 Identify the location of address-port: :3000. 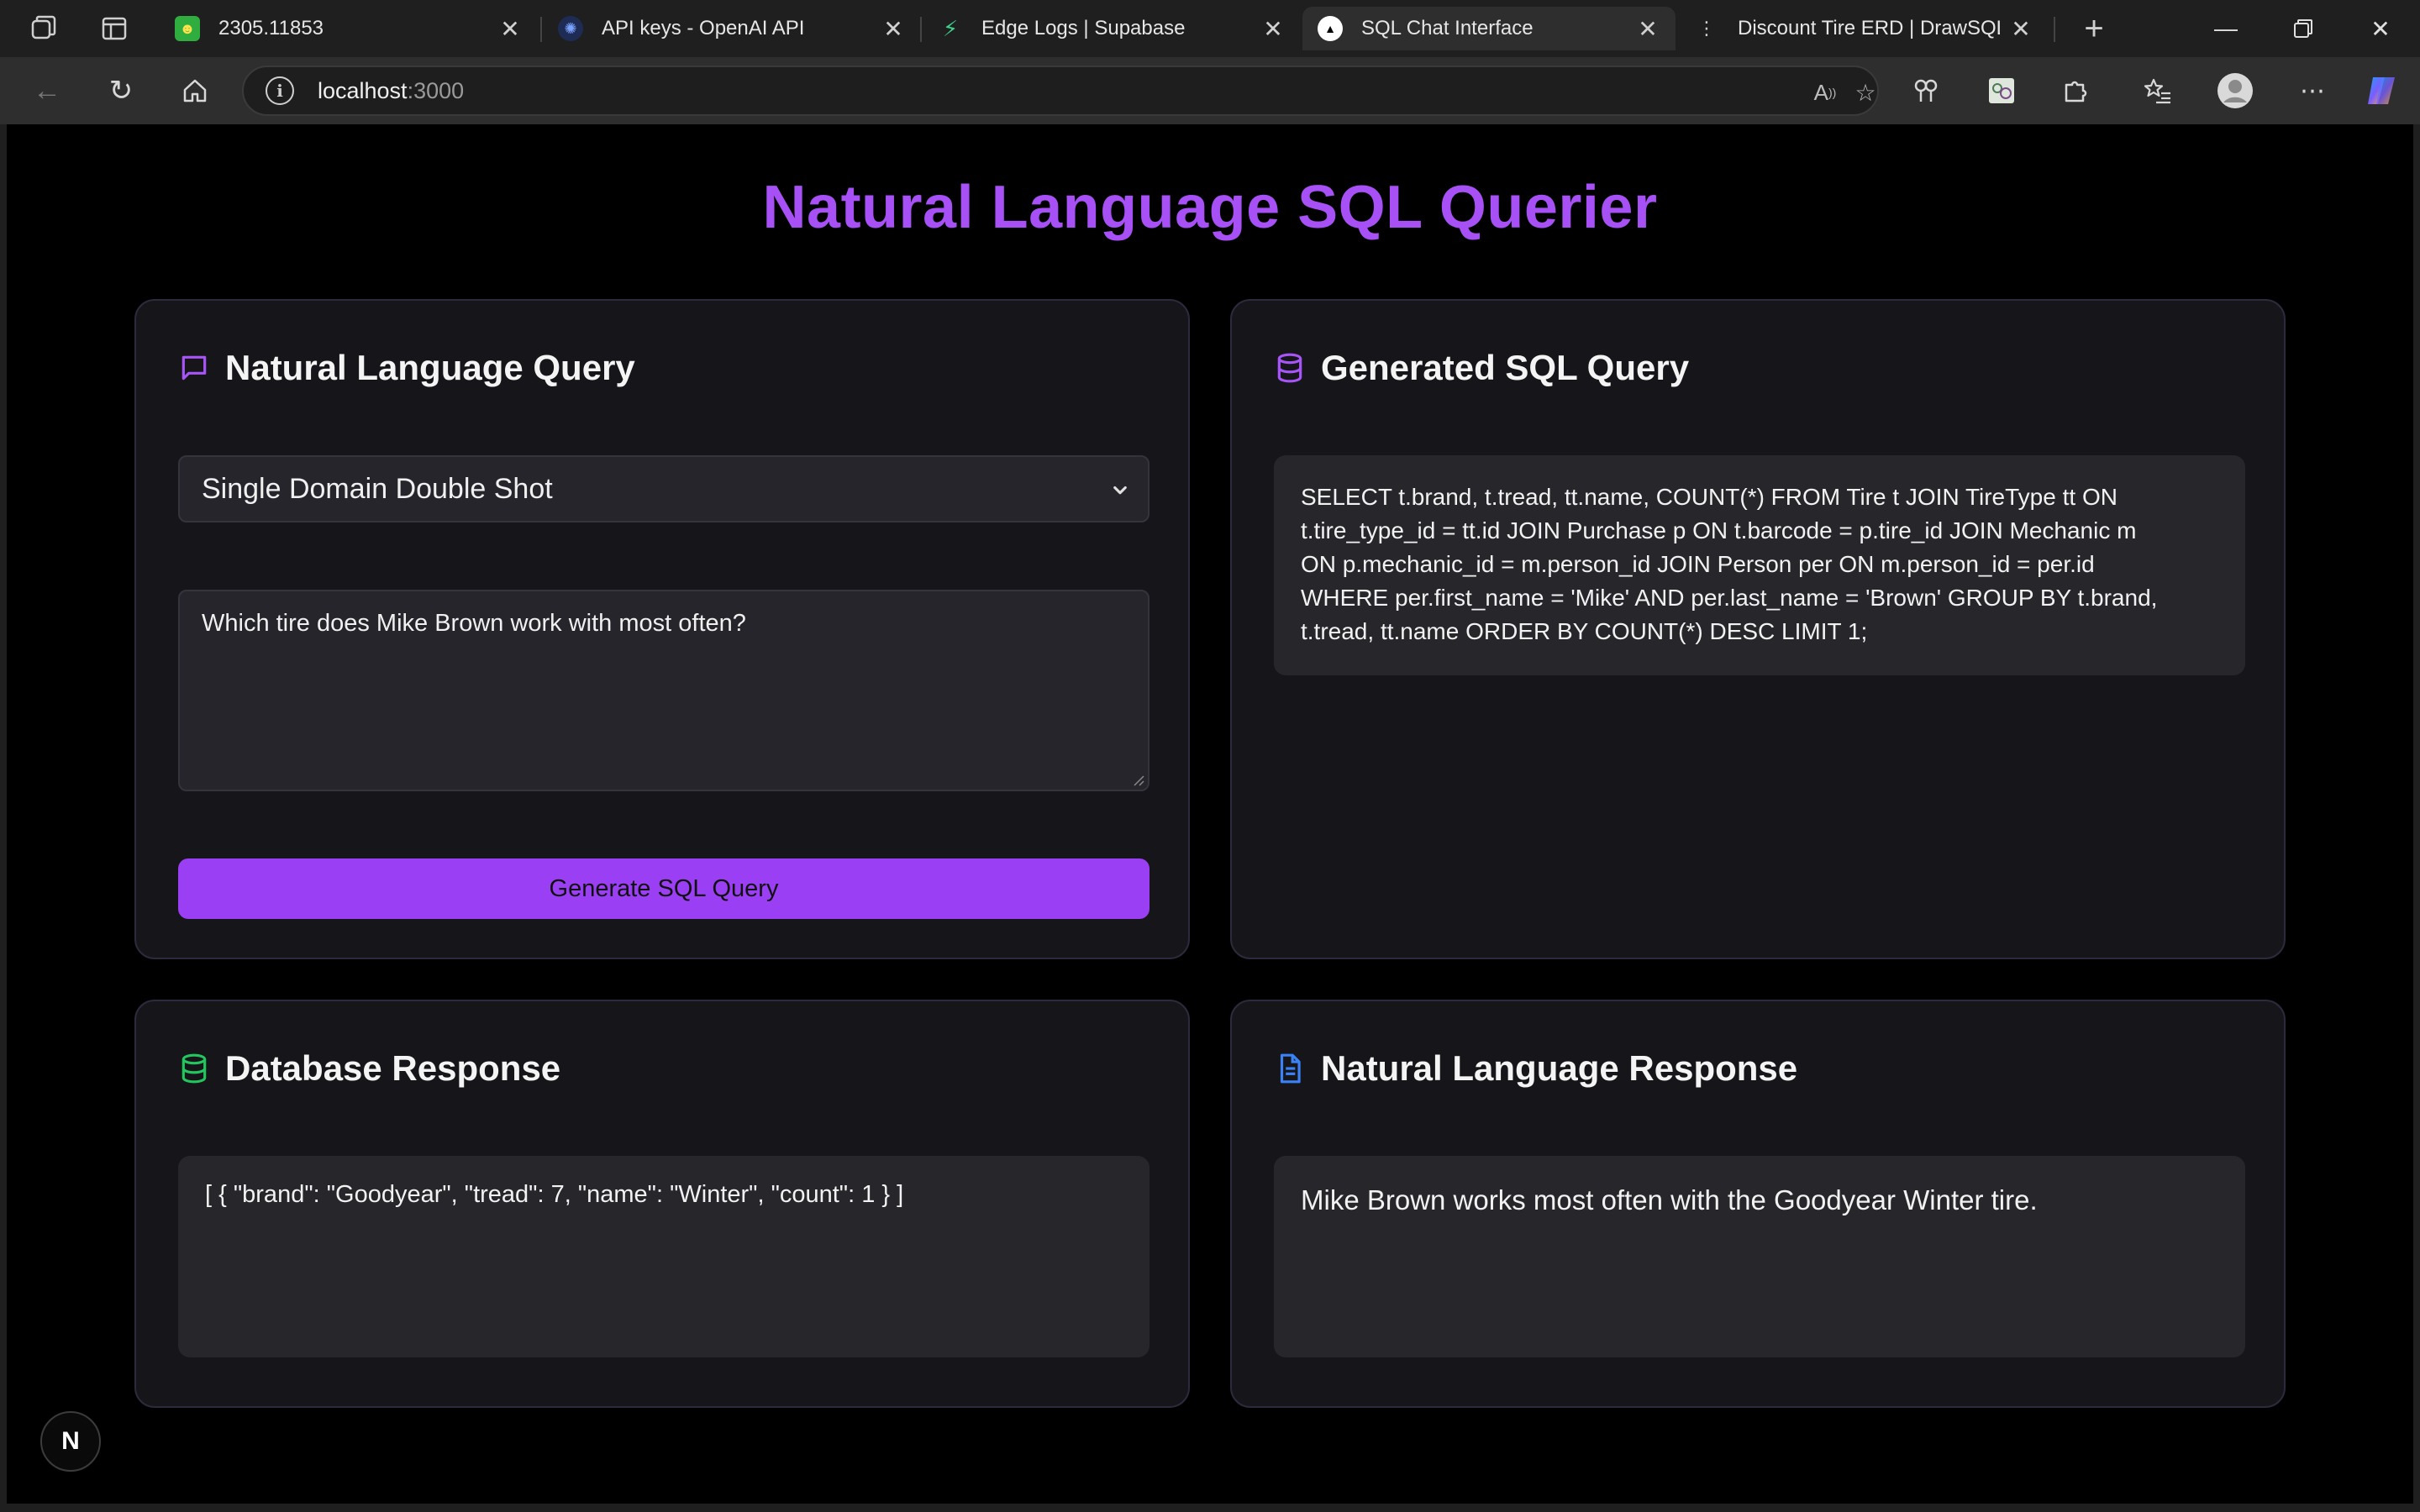
(436, 90).